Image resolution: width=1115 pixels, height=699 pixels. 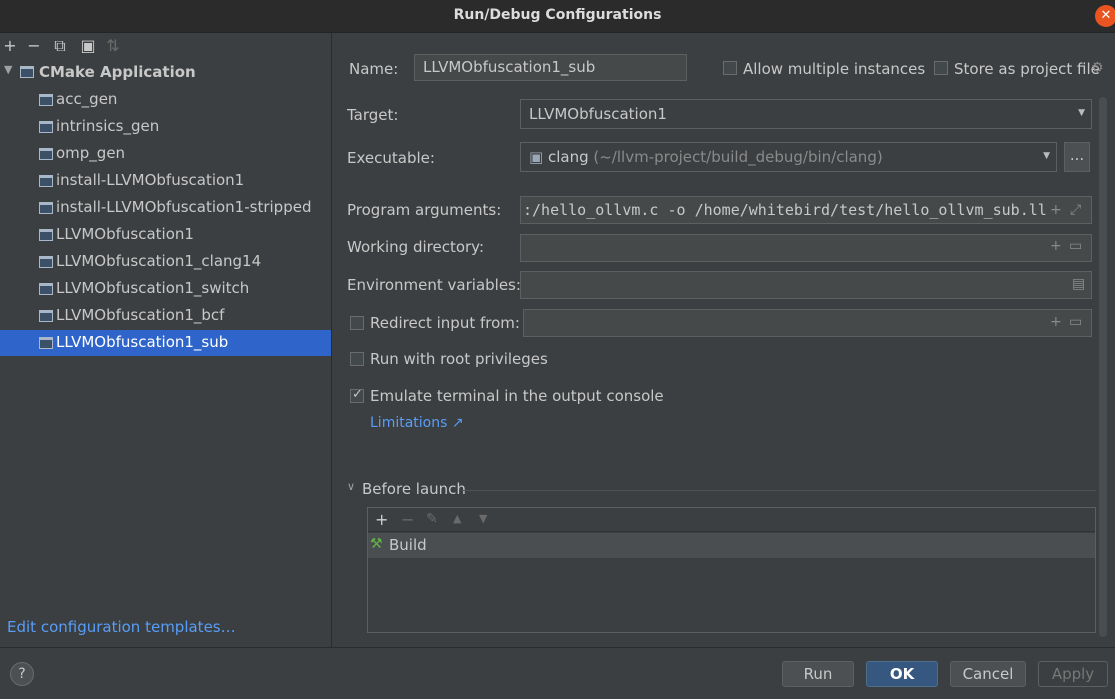 What do you see at coordinates (87, 99) in the screenshot?
I see `tree-item-label: acc_gen` at bounding box center [87, 99].